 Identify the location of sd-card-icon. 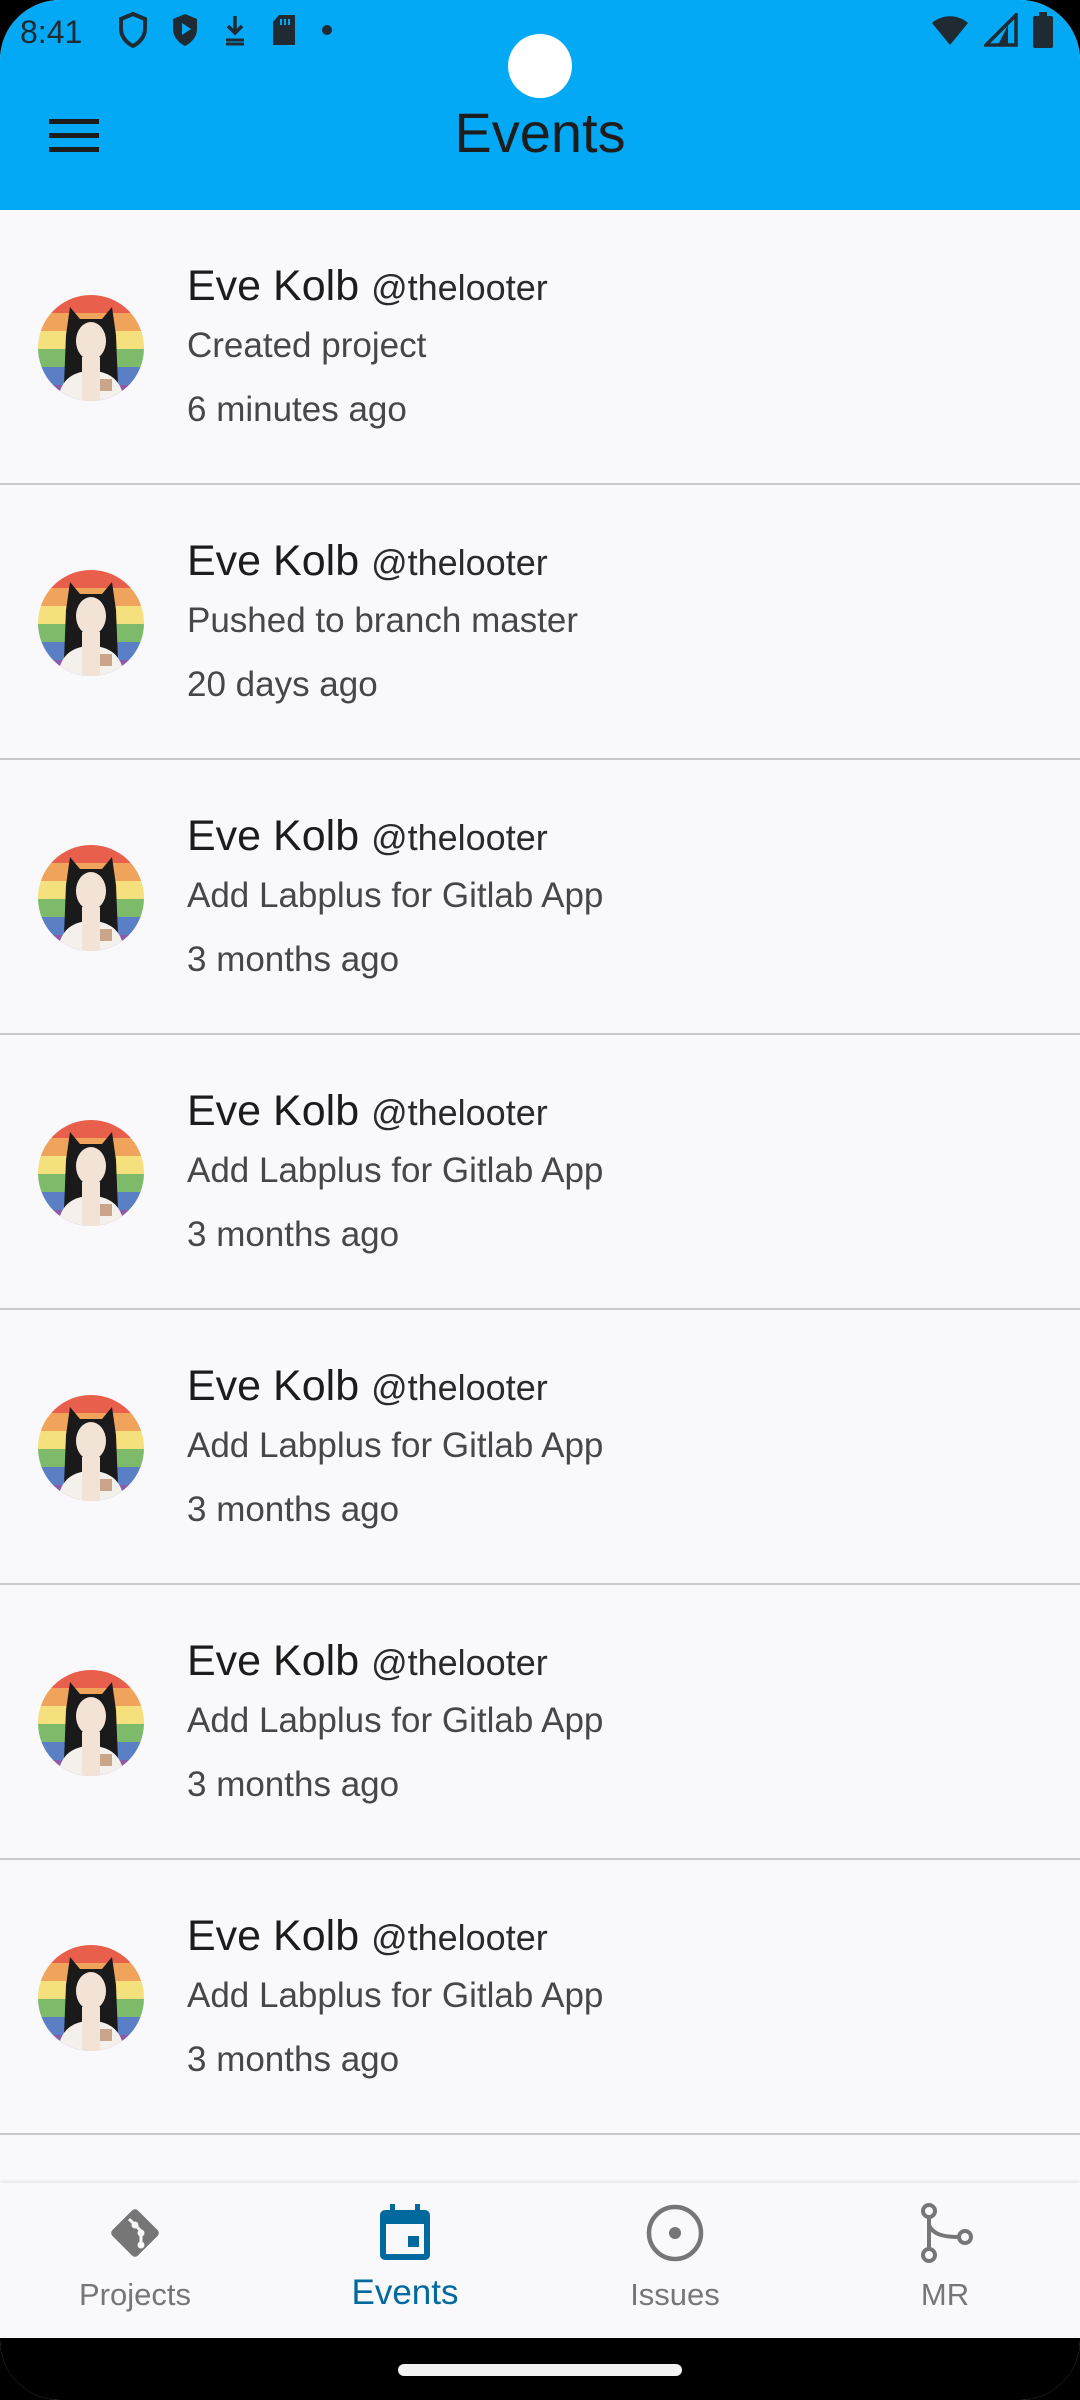
(284, 32).